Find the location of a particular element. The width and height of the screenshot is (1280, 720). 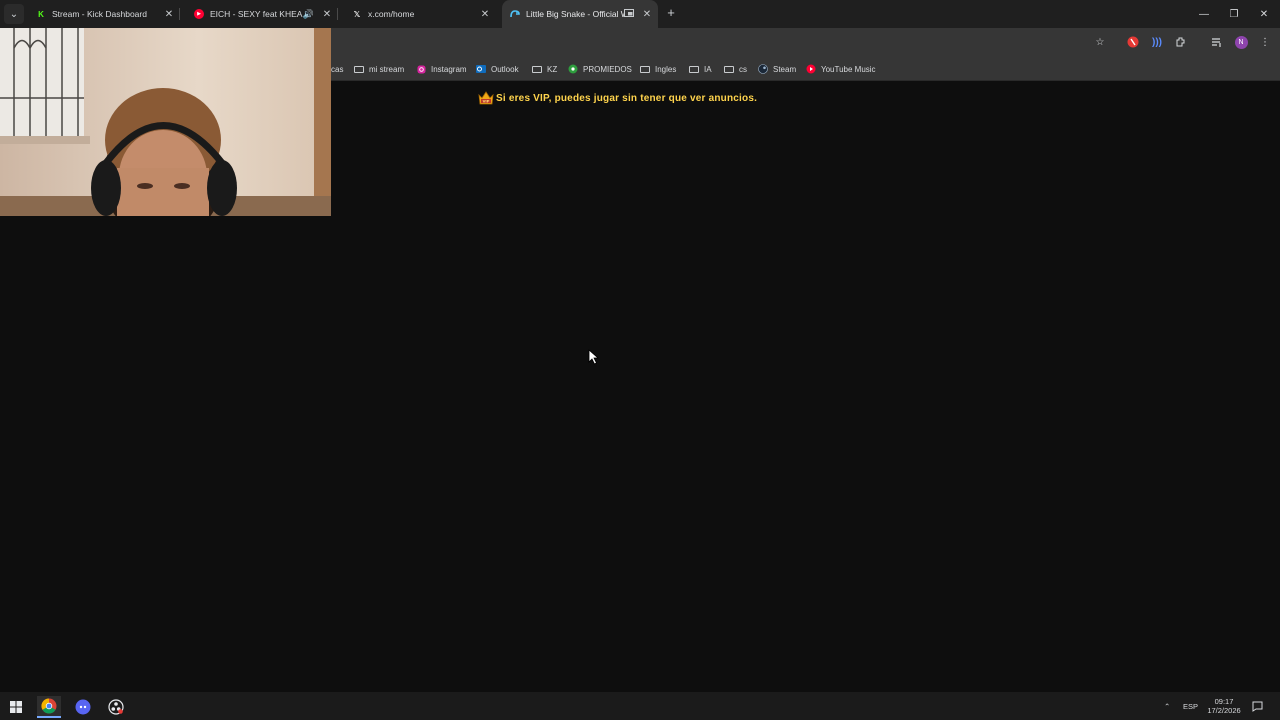

youtube-music-icon: ▶ is located at coordinates (199, 14).